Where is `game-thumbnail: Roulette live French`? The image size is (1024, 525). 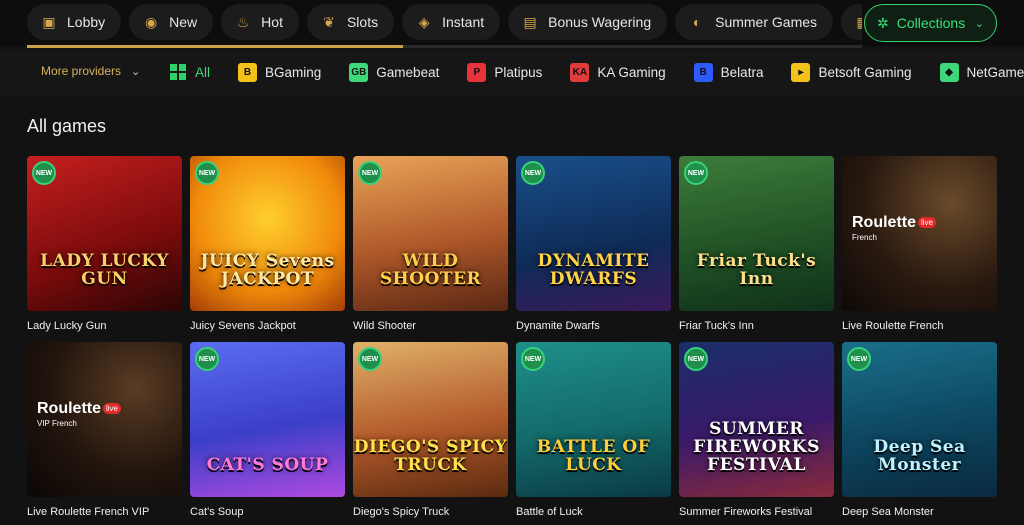
game-thumbnail: Roulette live French is located at coordinates (919, 233).